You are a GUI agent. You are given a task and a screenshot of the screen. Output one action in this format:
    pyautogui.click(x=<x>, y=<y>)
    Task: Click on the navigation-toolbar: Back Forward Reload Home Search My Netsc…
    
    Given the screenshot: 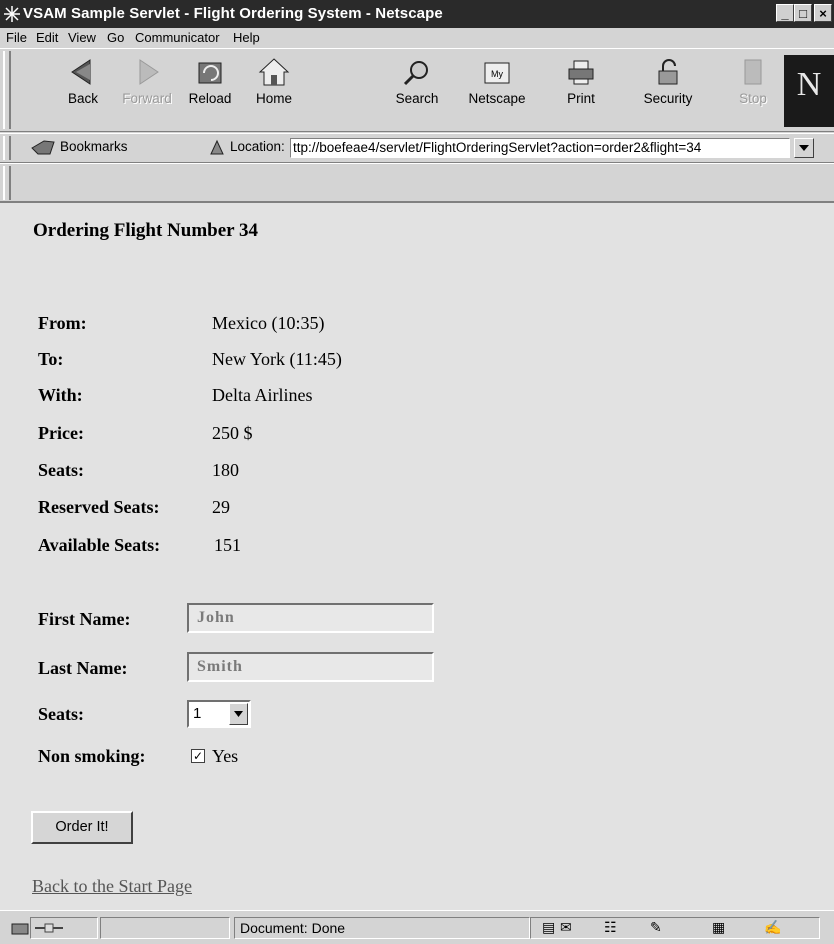 What is the action you would take?
    pyautogui.click(x=417, y=90)
    